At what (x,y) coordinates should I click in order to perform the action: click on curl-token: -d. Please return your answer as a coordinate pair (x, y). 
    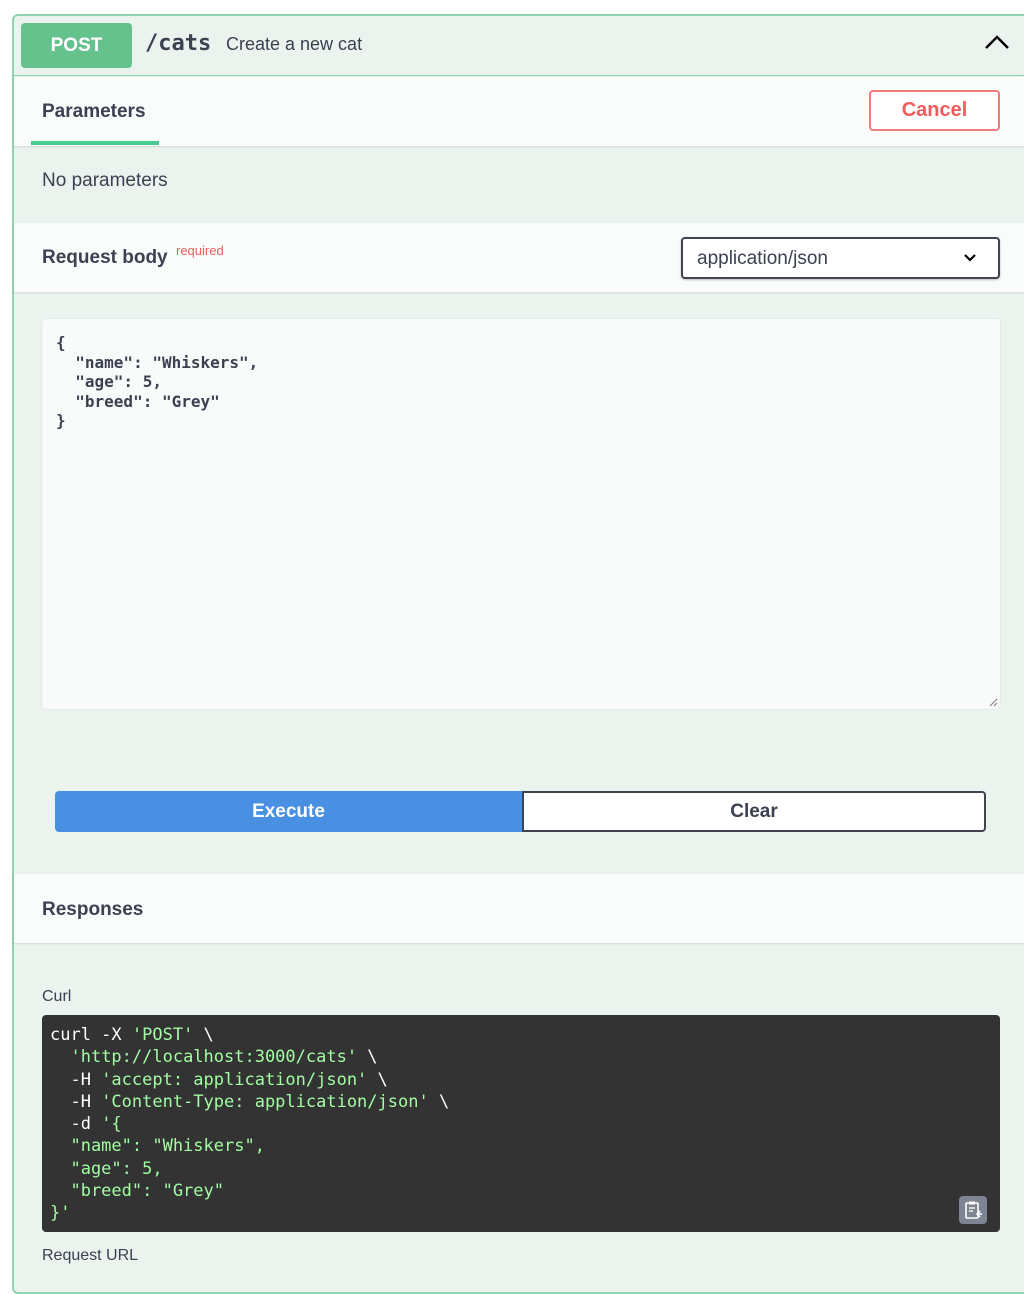
    Looking at the image, I should click on (76, 1124).